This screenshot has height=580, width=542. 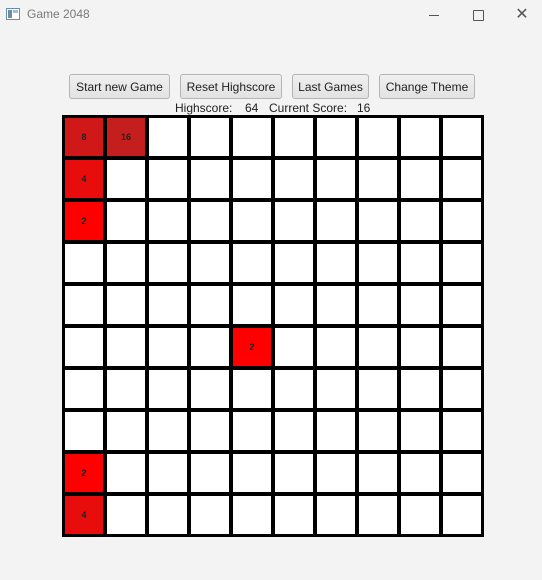 I want to click on tile: 8, so click(x=84, y=137).